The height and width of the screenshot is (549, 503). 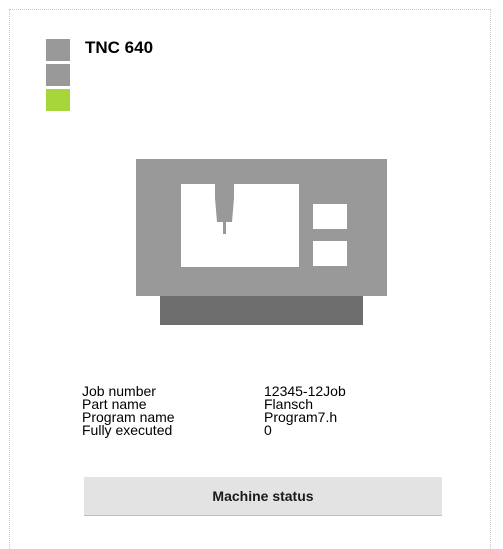 What do you see at coordinates (261, 310) in the screenshot?
I see `machine-base` at bounding box center [261, 310].